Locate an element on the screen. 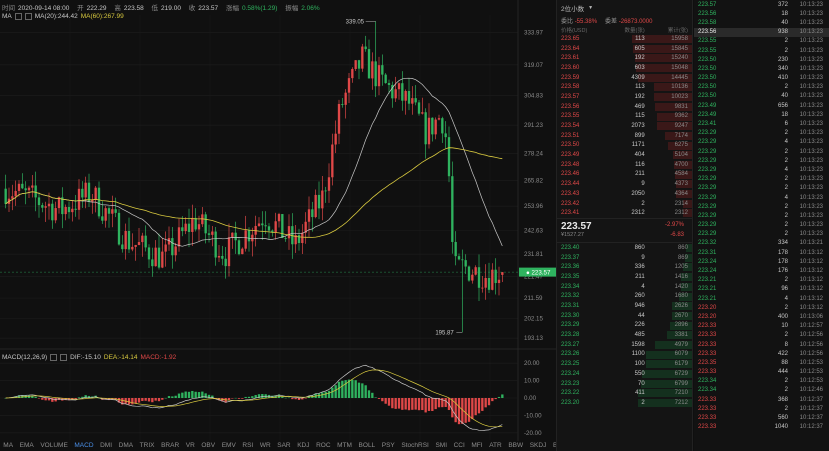  ask-qty: 2050 is located at coordinates (638, 193).